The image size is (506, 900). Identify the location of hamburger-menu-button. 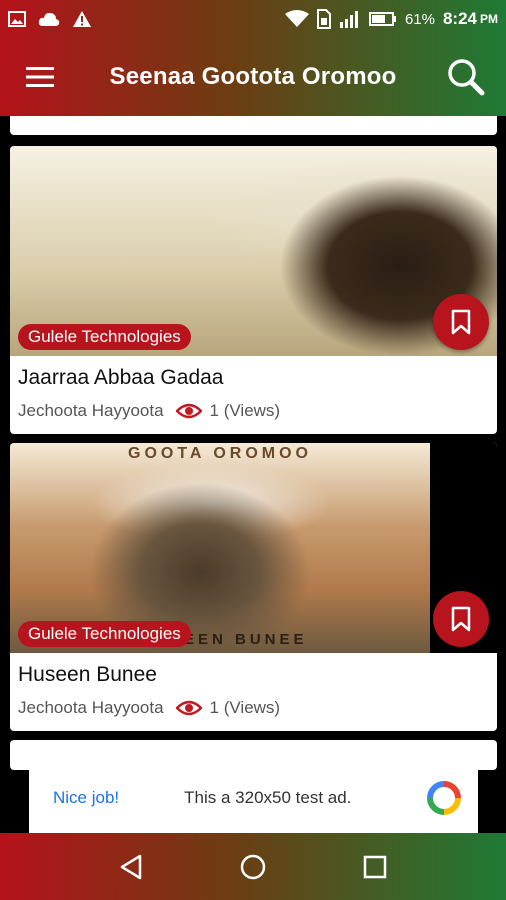
(40, 77).